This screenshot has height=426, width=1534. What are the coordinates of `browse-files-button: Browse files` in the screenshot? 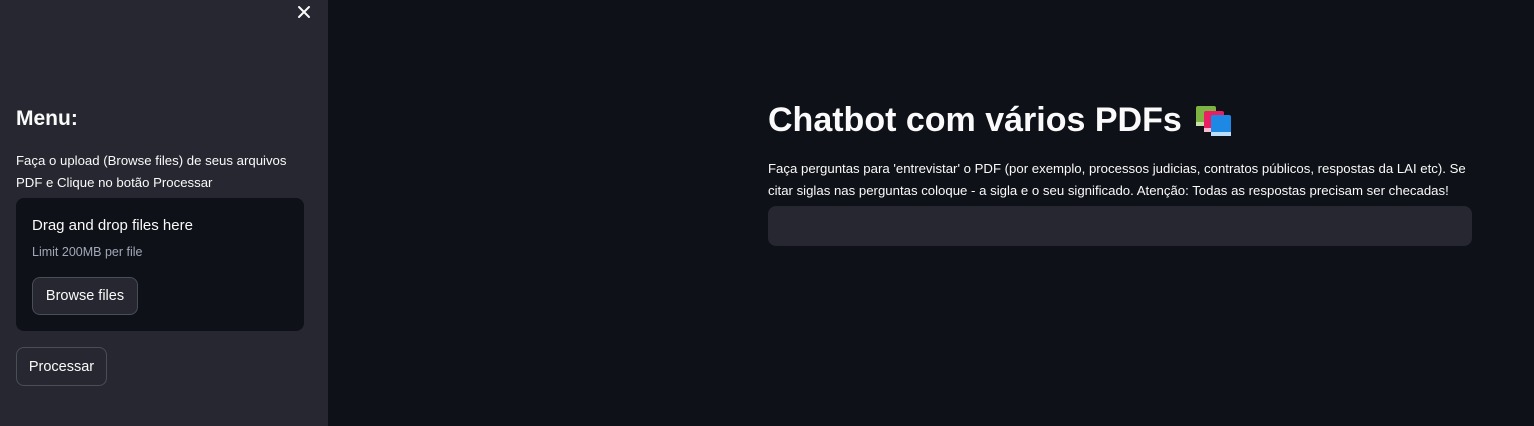 It's located at (85, 296).